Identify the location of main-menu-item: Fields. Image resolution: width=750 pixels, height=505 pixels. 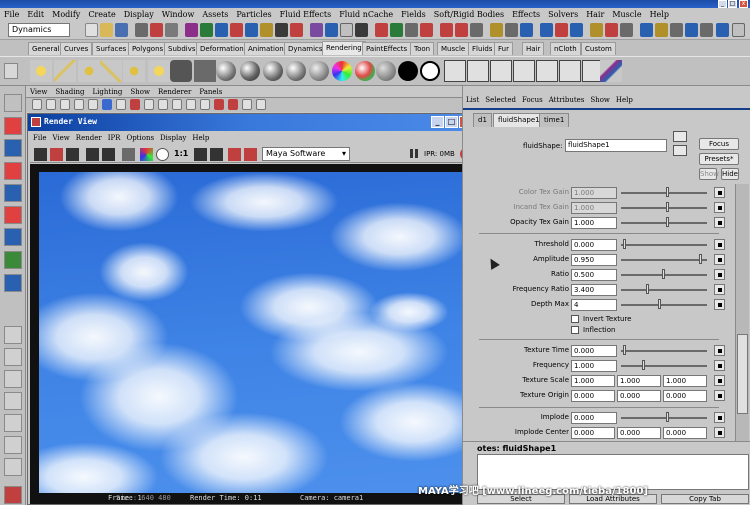
(413, 14).